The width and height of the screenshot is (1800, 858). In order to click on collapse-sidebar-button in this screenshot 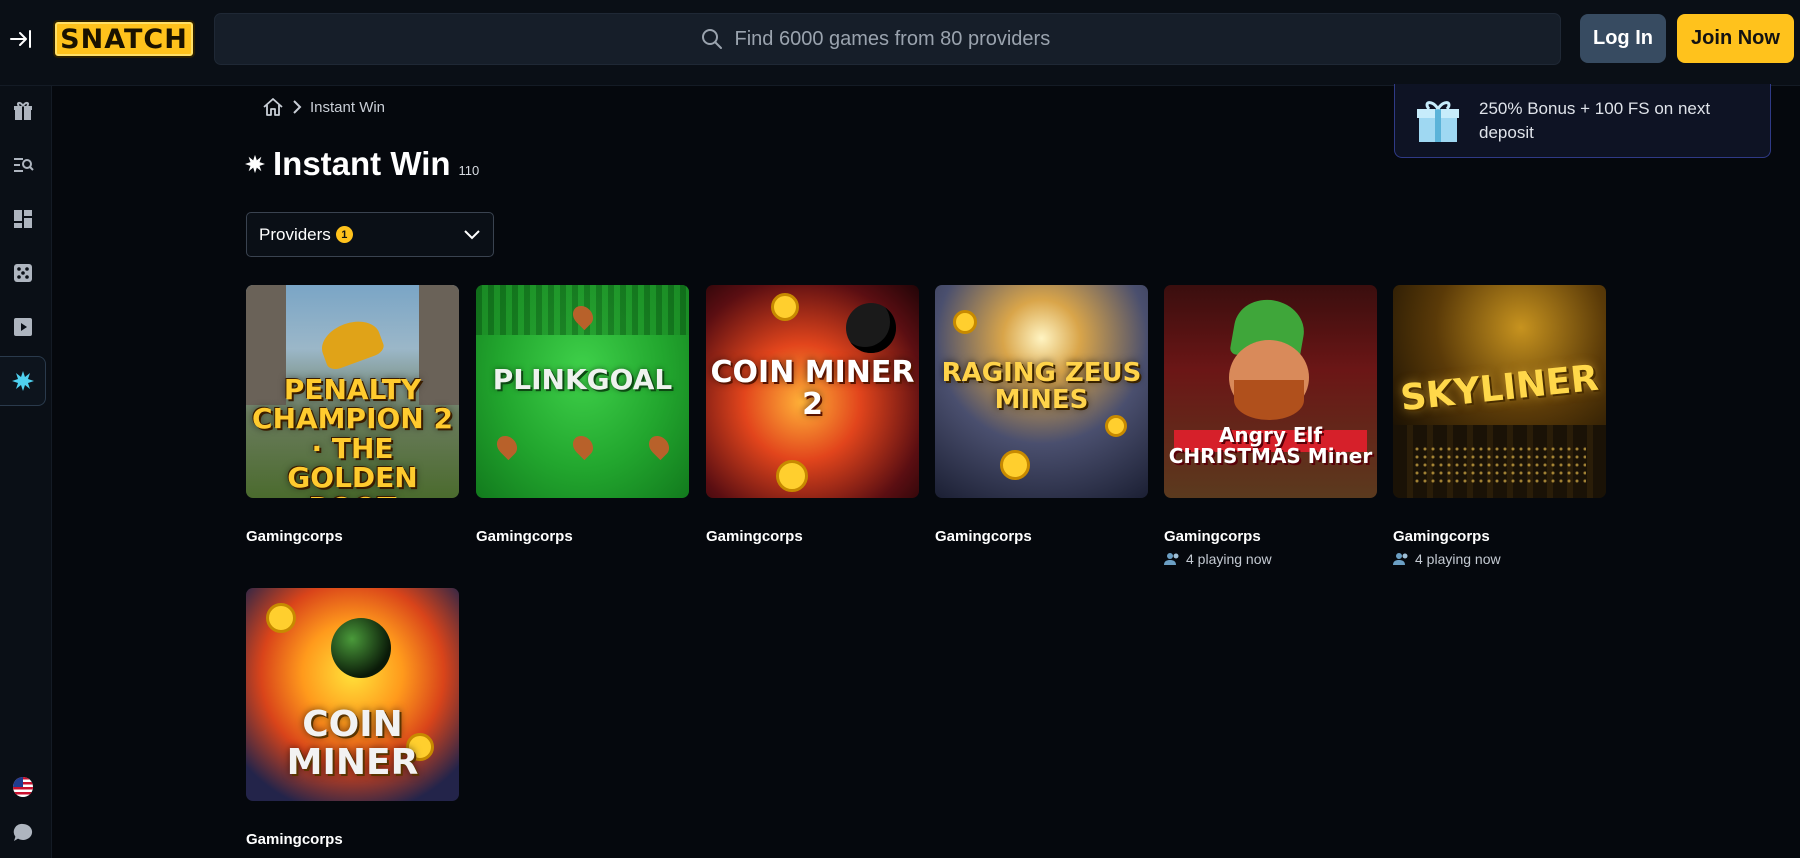, I will do `click(21, 39)`.